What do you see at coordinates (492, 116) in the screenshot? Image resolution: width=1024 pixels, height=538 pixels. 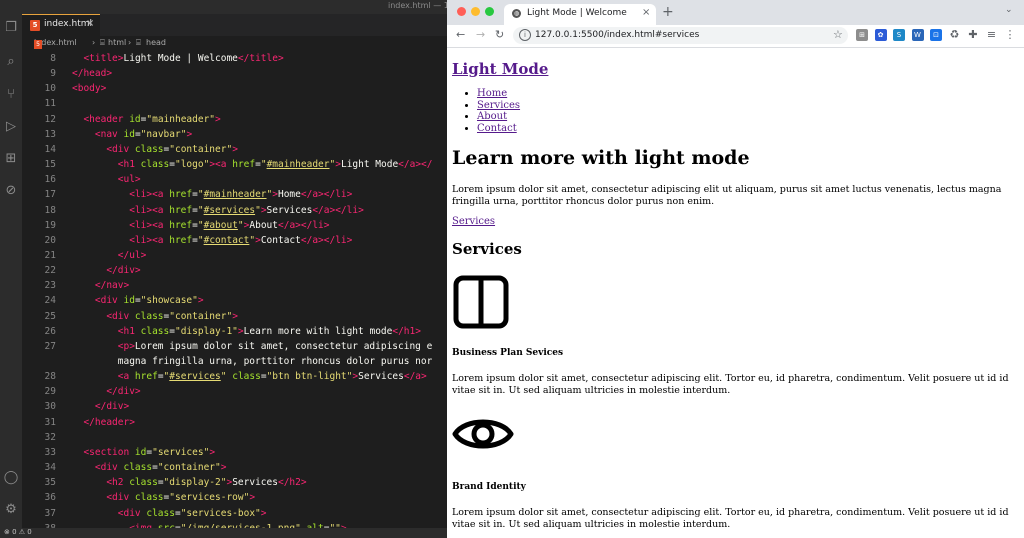 I see `nav-link-about: About` at bounding box center [492, 116].